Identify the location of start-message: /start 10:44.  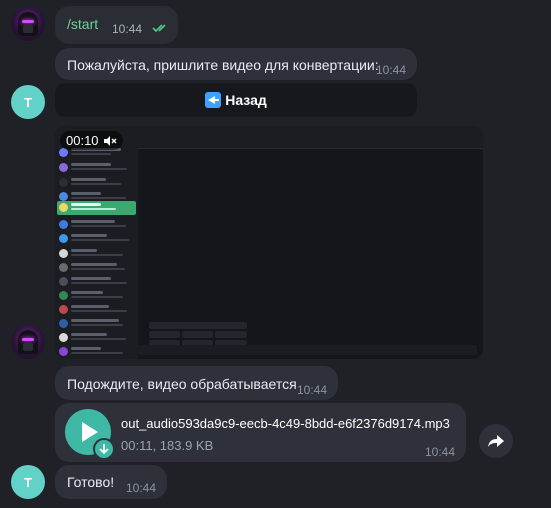
(116, 25).